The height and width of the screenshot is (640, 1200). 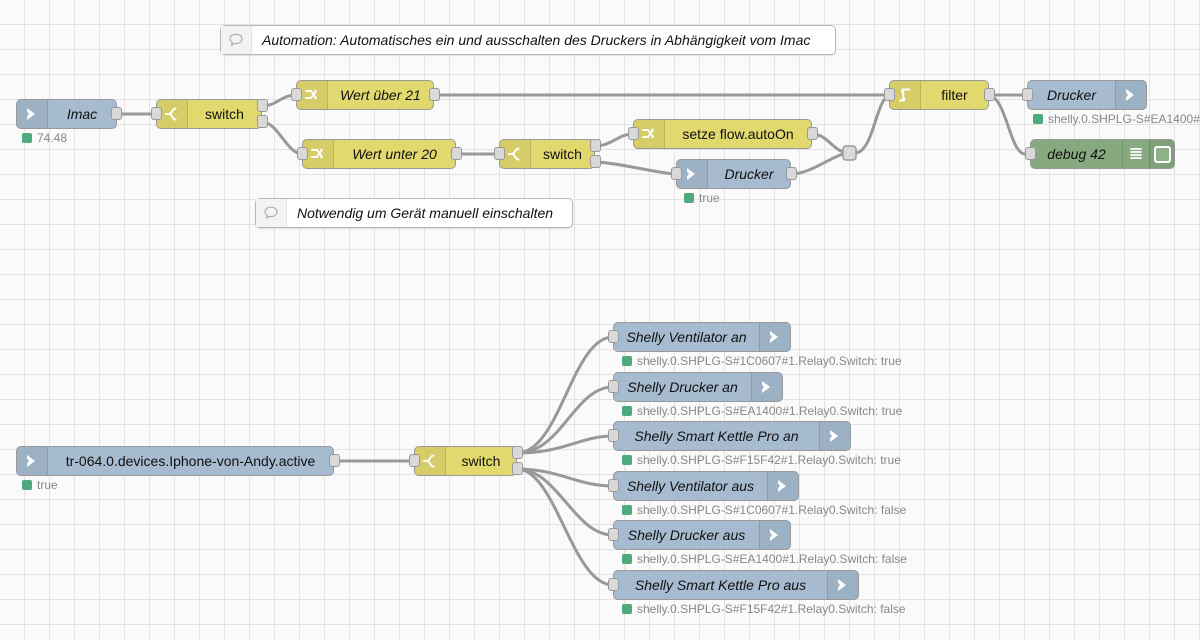 I want to click on port-input-shelly-ventilator-an, so click(x=613, y=336).